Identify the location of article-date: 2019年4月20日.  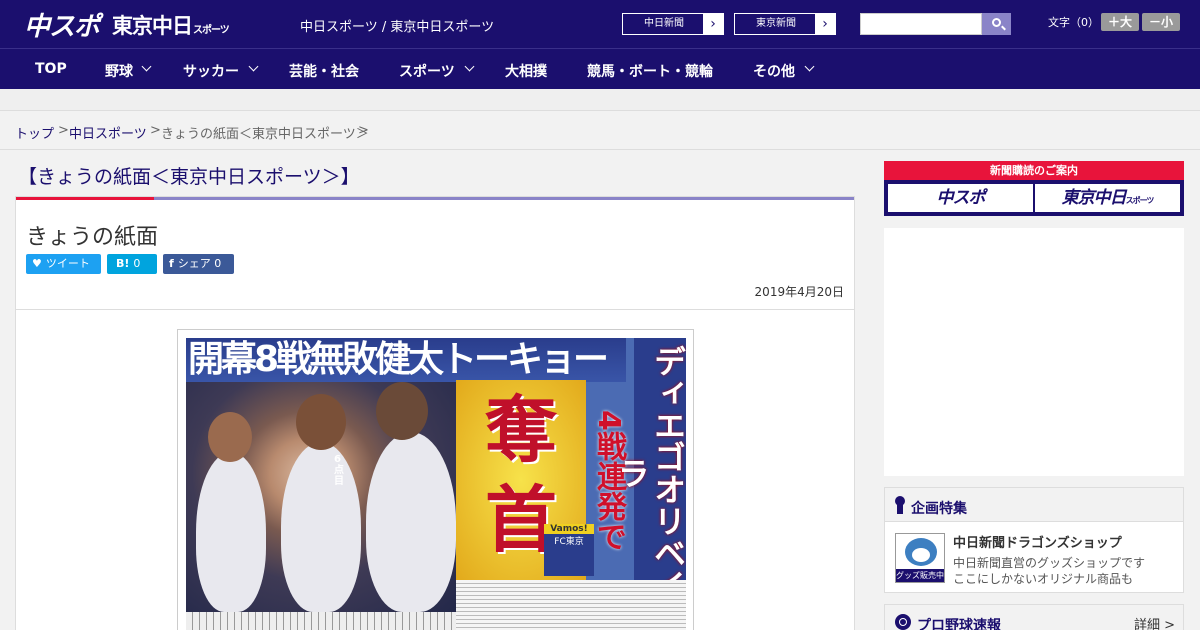
(799, 292).